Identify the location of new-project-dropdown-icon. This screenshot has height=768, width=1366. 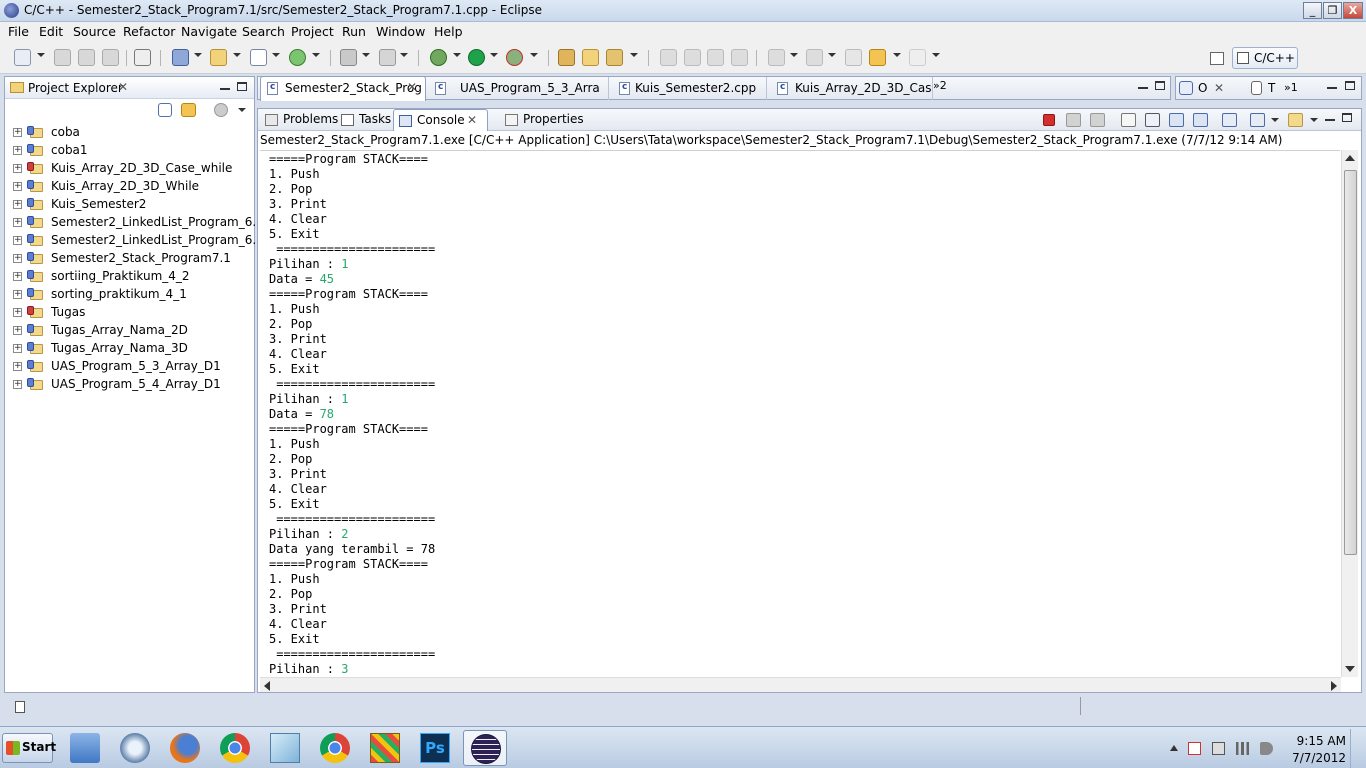
(198, 55).